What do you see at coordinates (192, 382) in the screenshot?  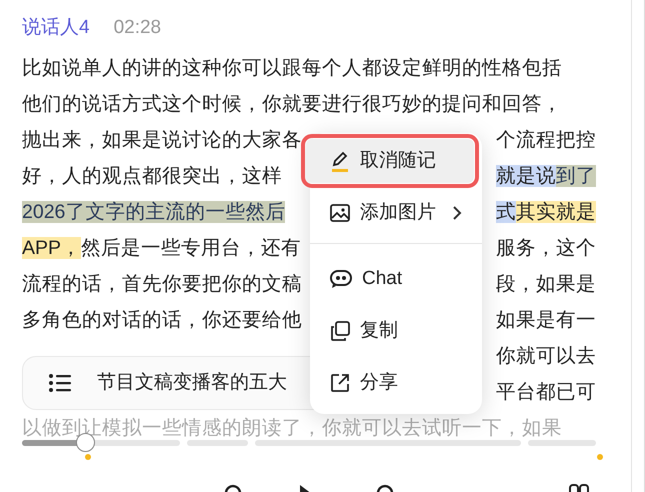 I see `outline-title: 节目文稿变播客的五大` at bounding box center [192, 382].